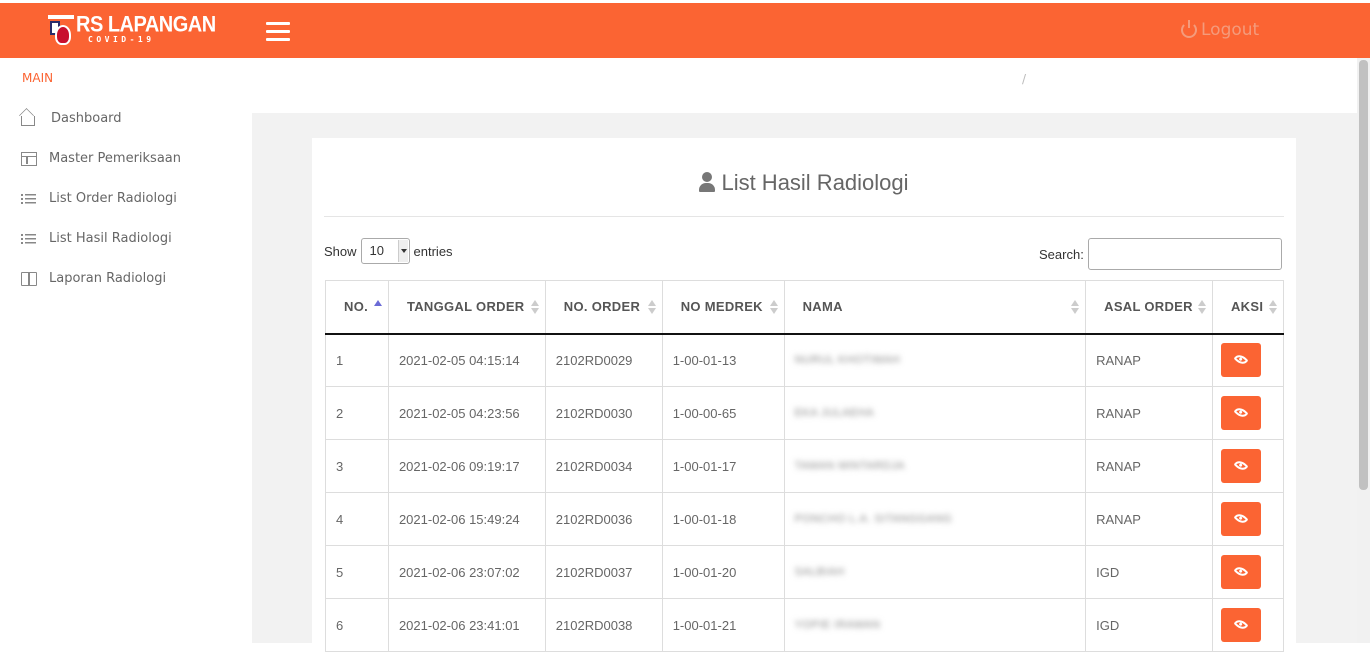 The height and width of the screenshot is (652, 1370). Describe the element at coordinates (935, 307) in the screenshot. I see `col-header-nama: NAMA` at that location.